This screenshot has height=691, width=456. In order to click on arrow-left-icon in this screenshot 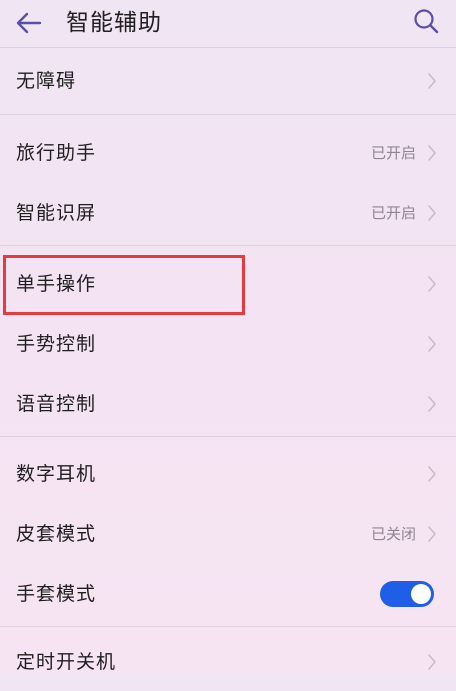, I will do `click(29, 23)`.